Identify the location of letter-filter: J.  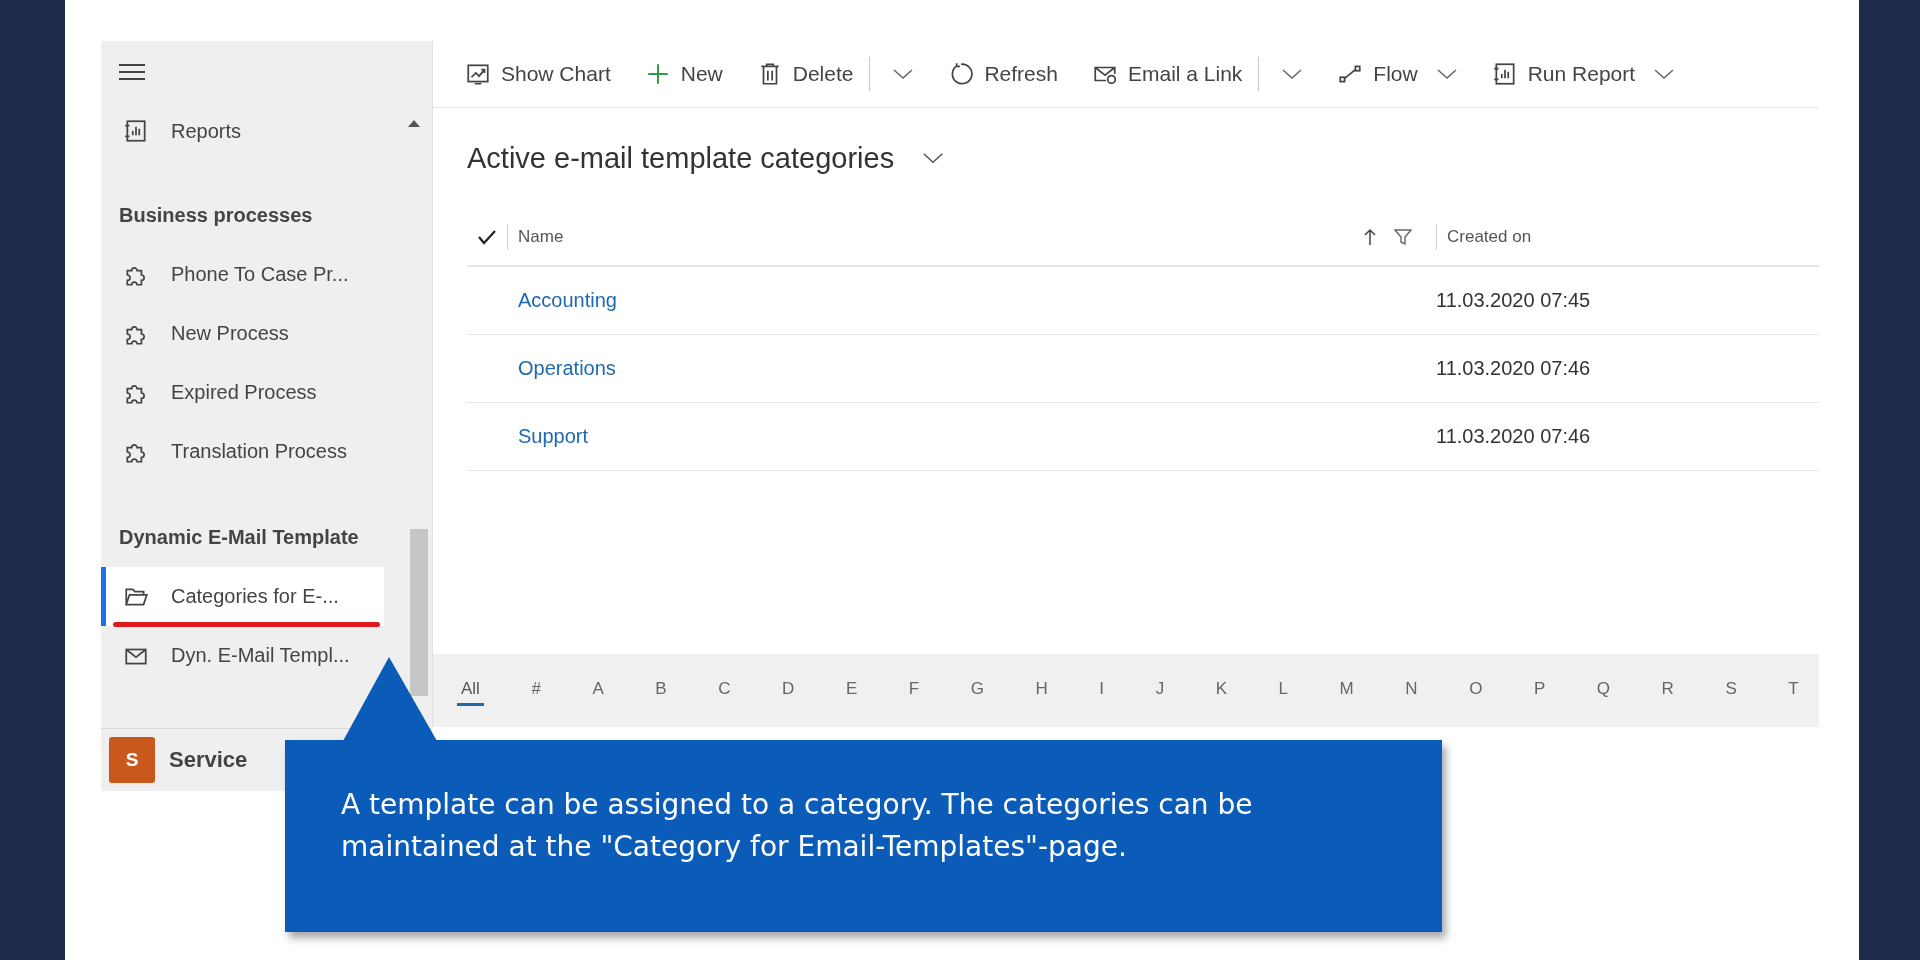
(1160, 690).